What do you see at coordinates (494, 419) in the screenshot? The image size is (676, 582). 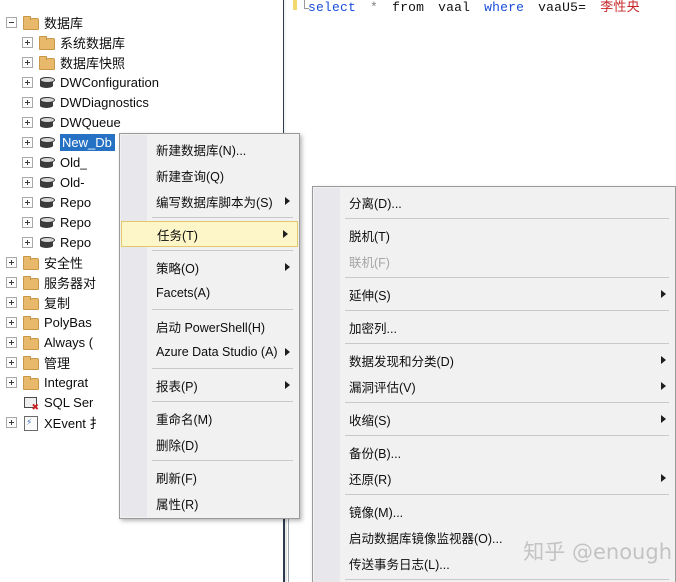 I see `menu-item: 收缩(S)` at bounding box center [494, 419].